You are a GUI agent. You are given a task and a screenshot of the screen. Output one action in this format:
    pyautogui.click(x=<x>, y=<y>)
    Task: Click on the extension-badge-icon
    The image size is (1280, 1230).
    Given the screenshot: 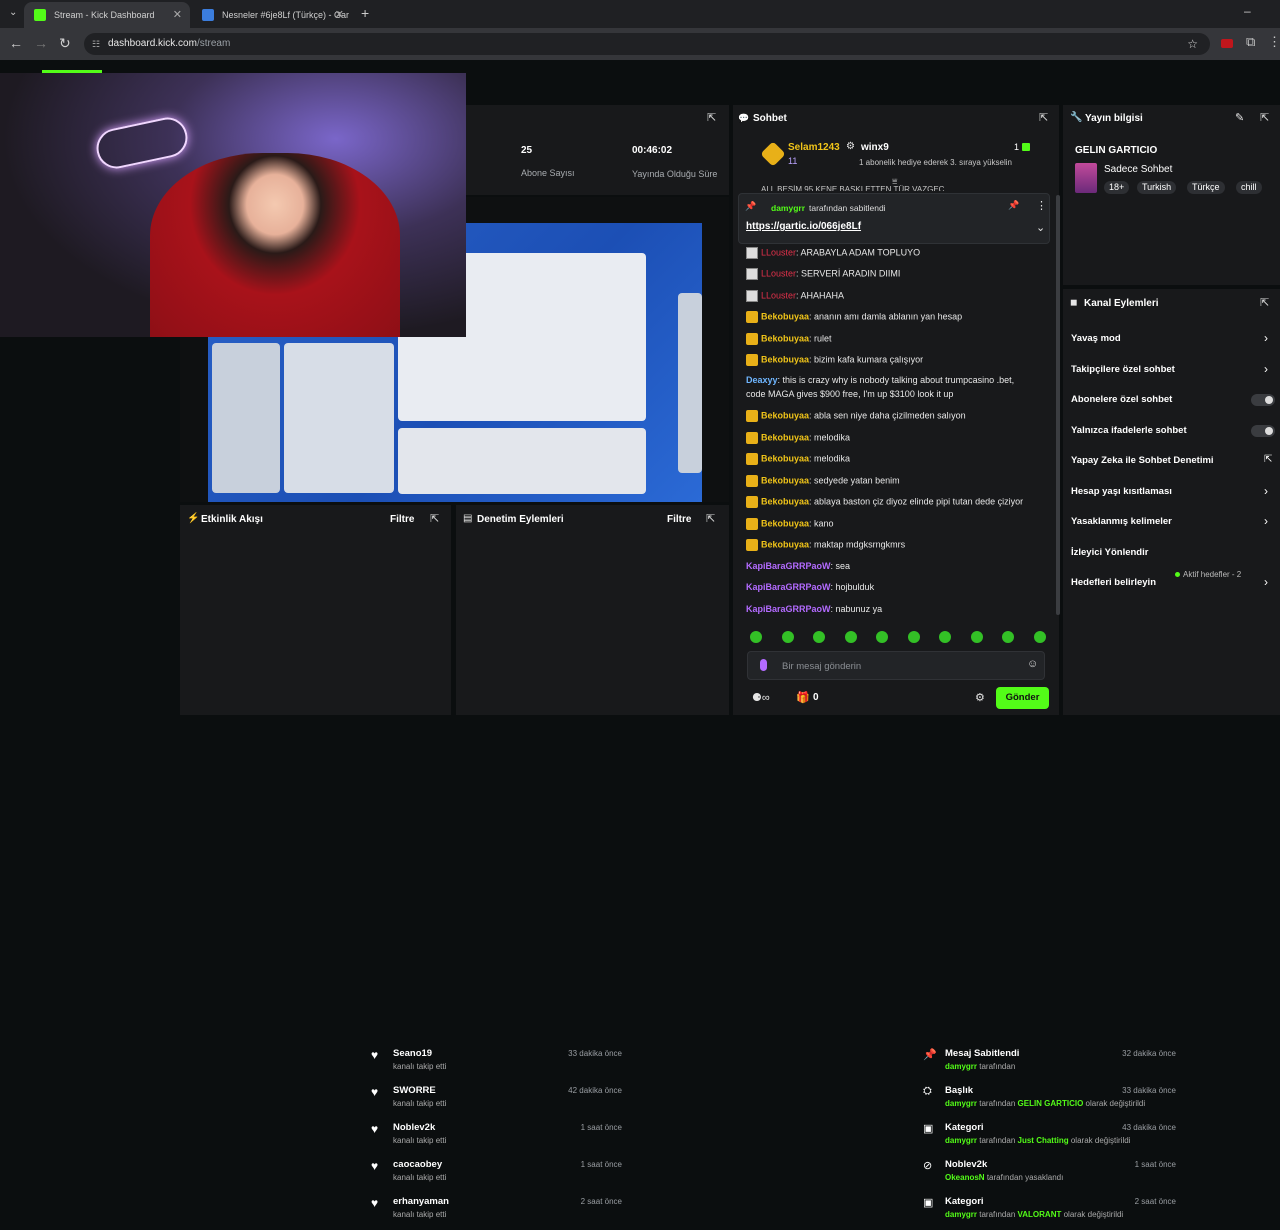 What is the action you would take?
    pyautogui.click(x=1227, y=43)
    